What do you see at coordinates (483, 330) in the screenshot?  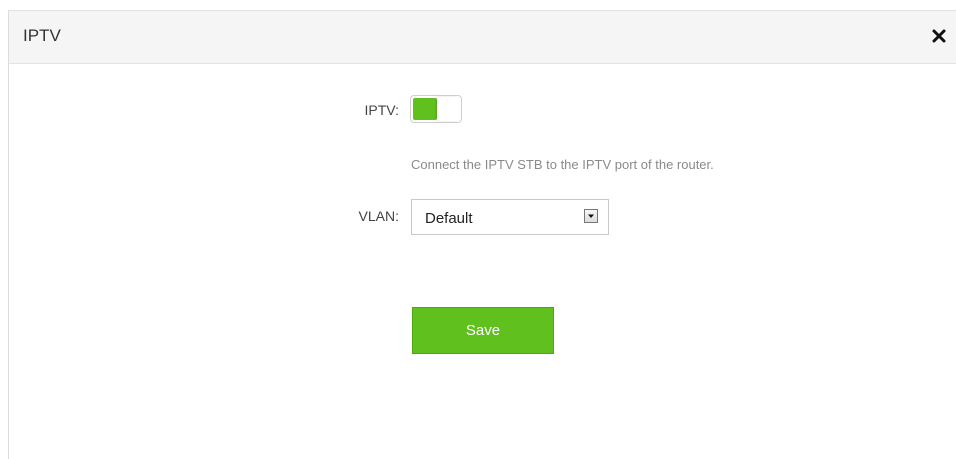 I see `save-button: Save` at bounding box center [483, 330].